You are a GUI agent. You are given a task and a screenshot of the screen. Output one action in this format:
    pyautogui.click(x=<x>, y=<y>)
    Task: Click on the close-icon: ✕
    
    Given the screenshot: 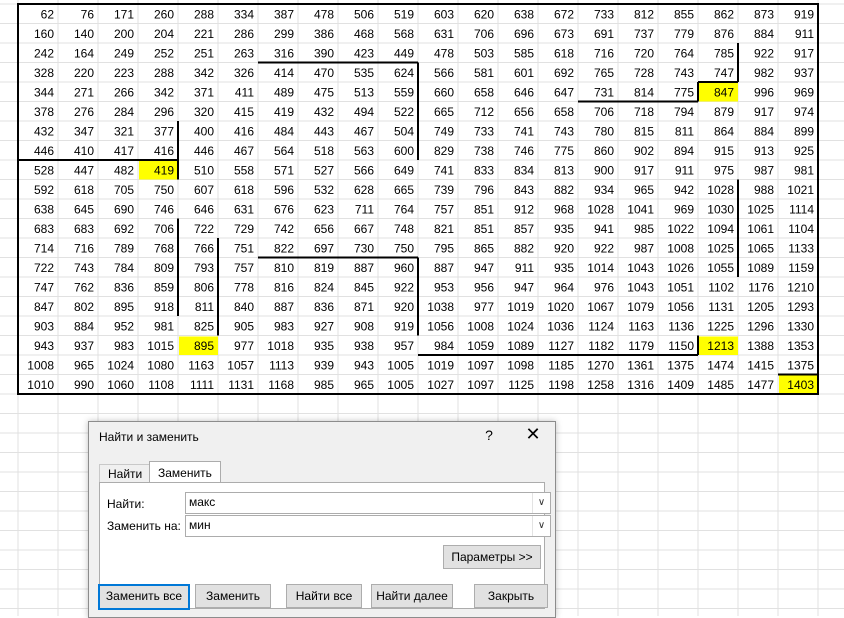 What is the action you would take?
    pyautogui.click(x=533, y=434)
    